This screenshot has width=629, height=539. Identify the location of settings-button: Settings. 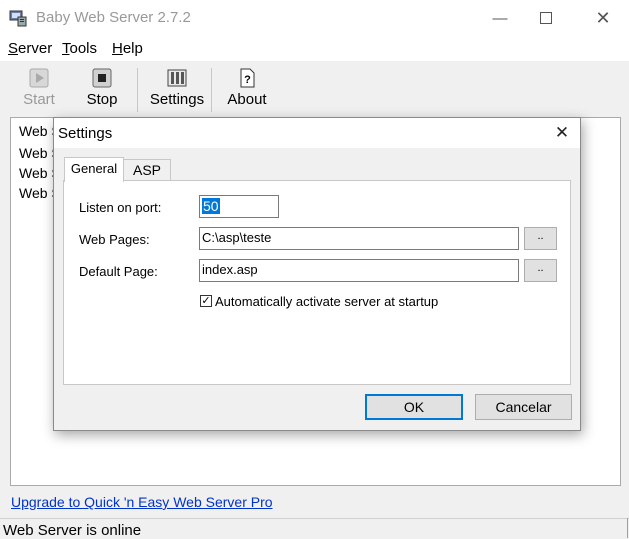
(177, 89).